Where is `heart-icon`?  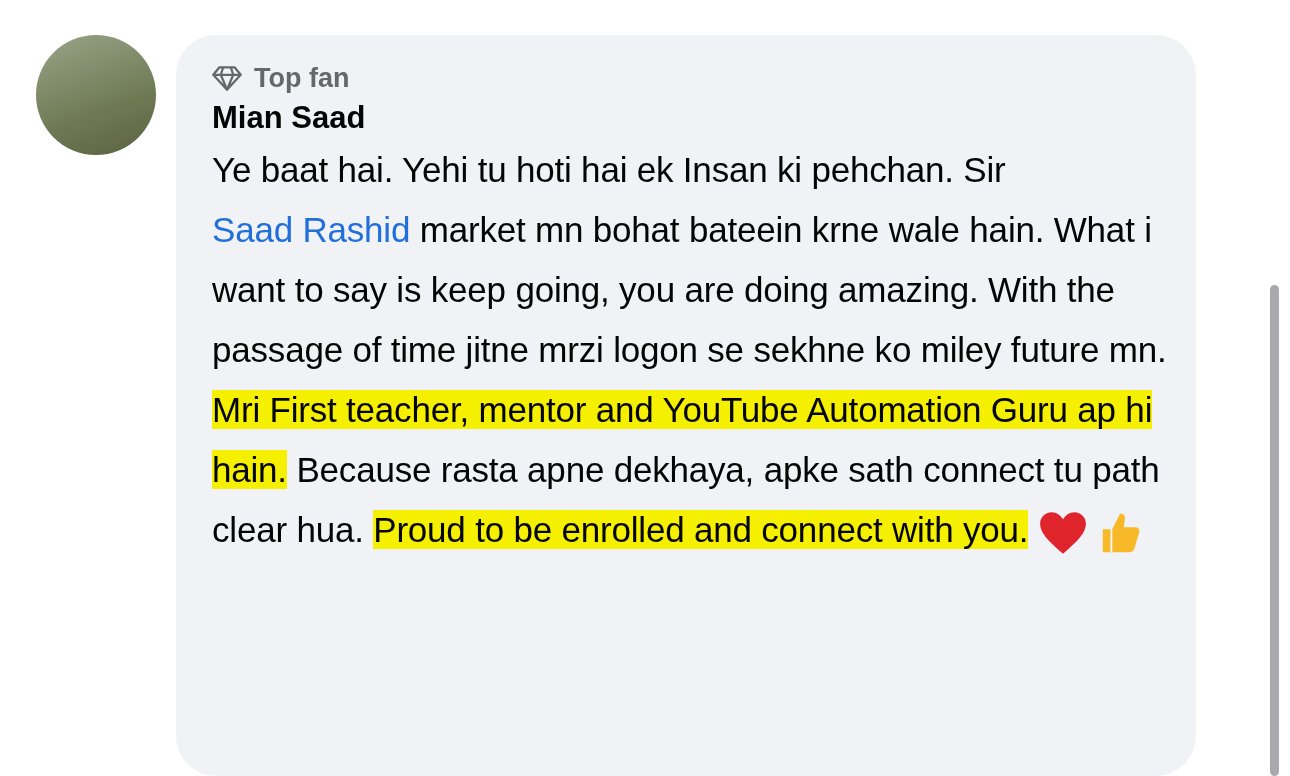 heart-icon is located at coordinates (1062, 532).